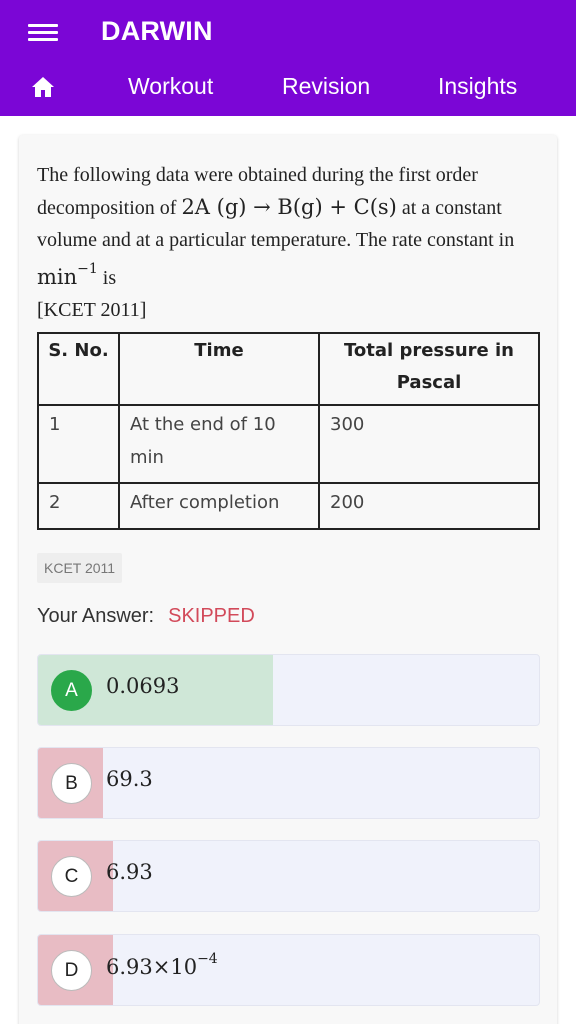 The width and height of the screenshot is (576, 1024). What do you see at coordinates (78, 506) in the screenshot?
I see `table-cell: 2` at bounding box center [78, 506].